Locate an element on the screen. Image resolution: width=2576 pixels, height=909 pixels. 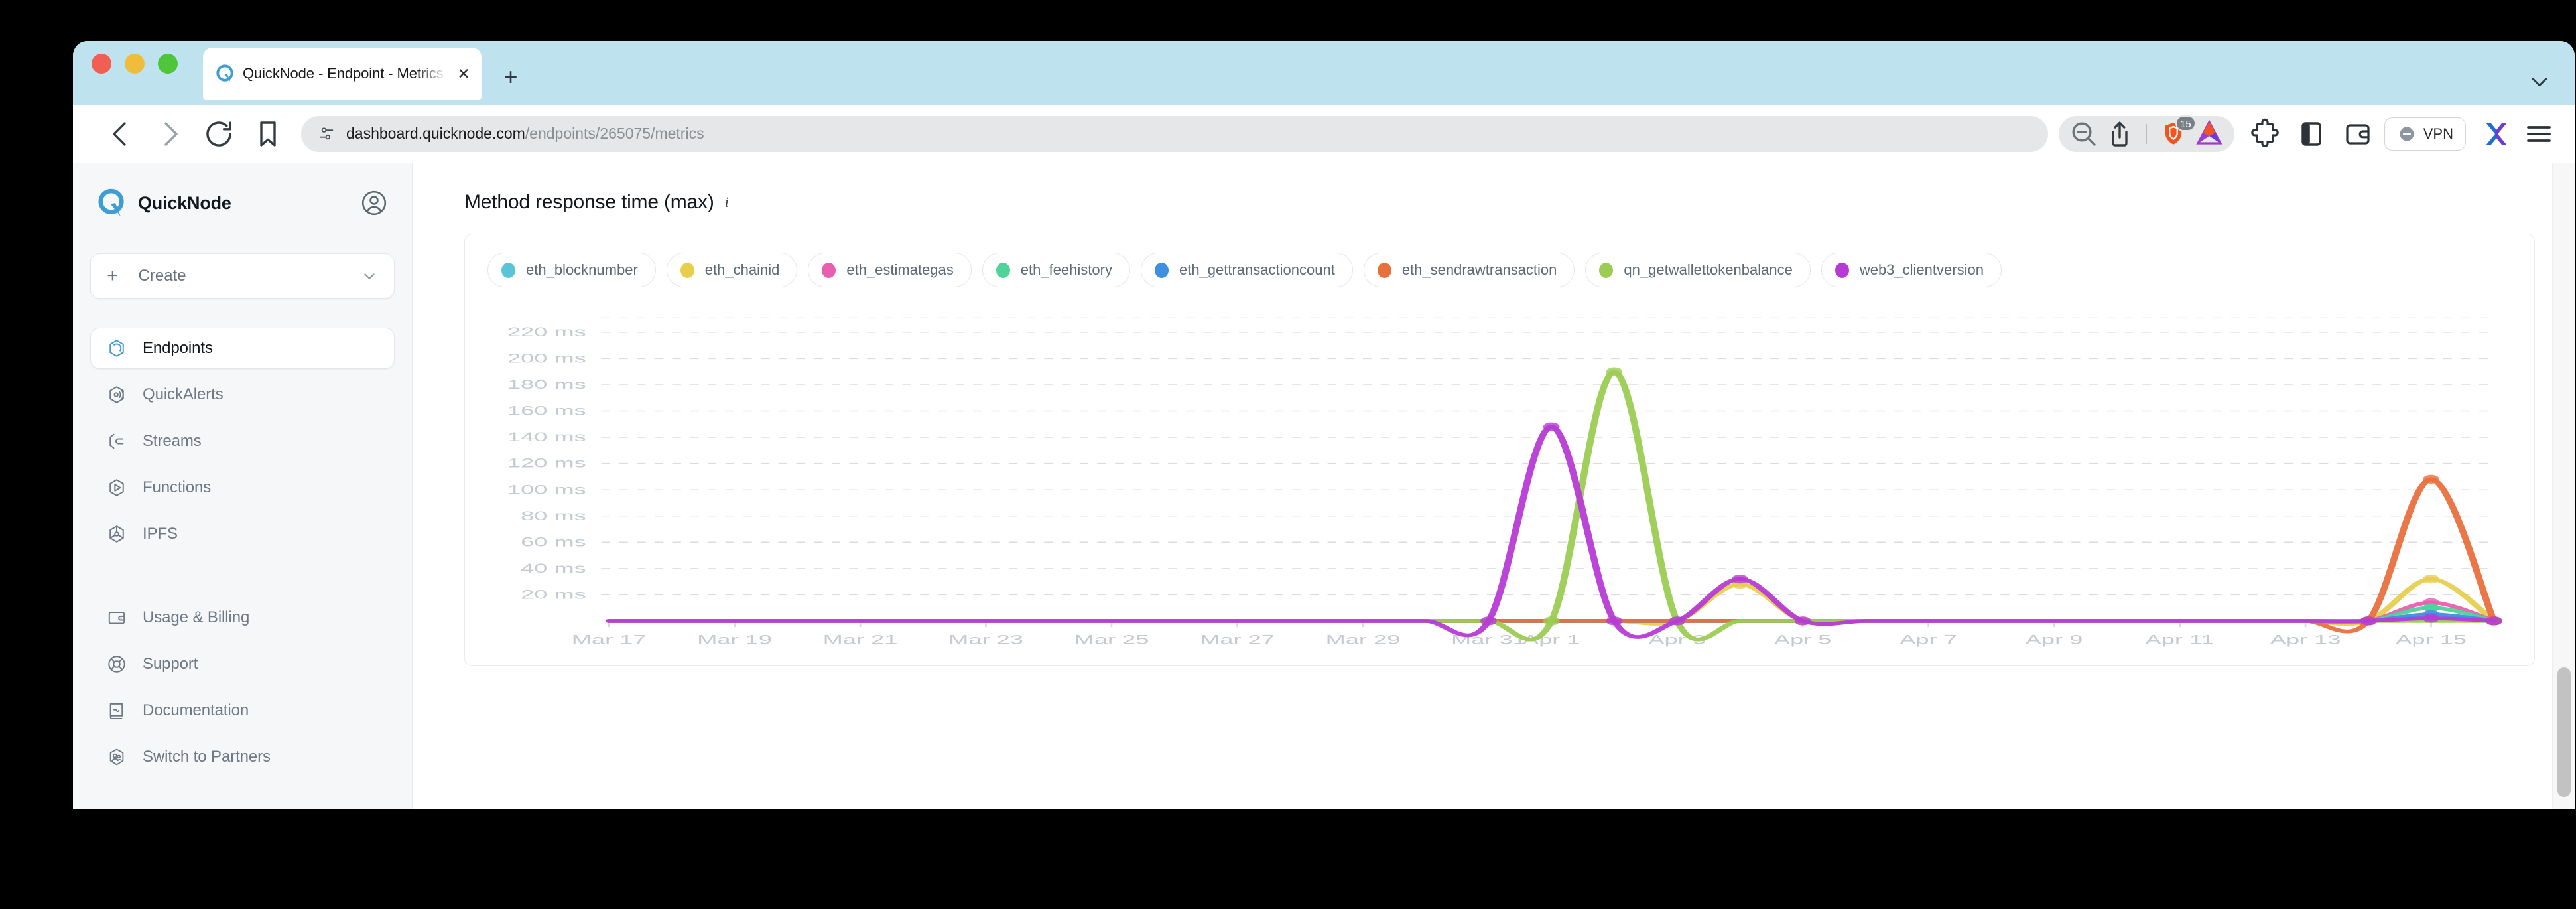
legend-item-label: eth_chainid is located at coordinates (742, 269).